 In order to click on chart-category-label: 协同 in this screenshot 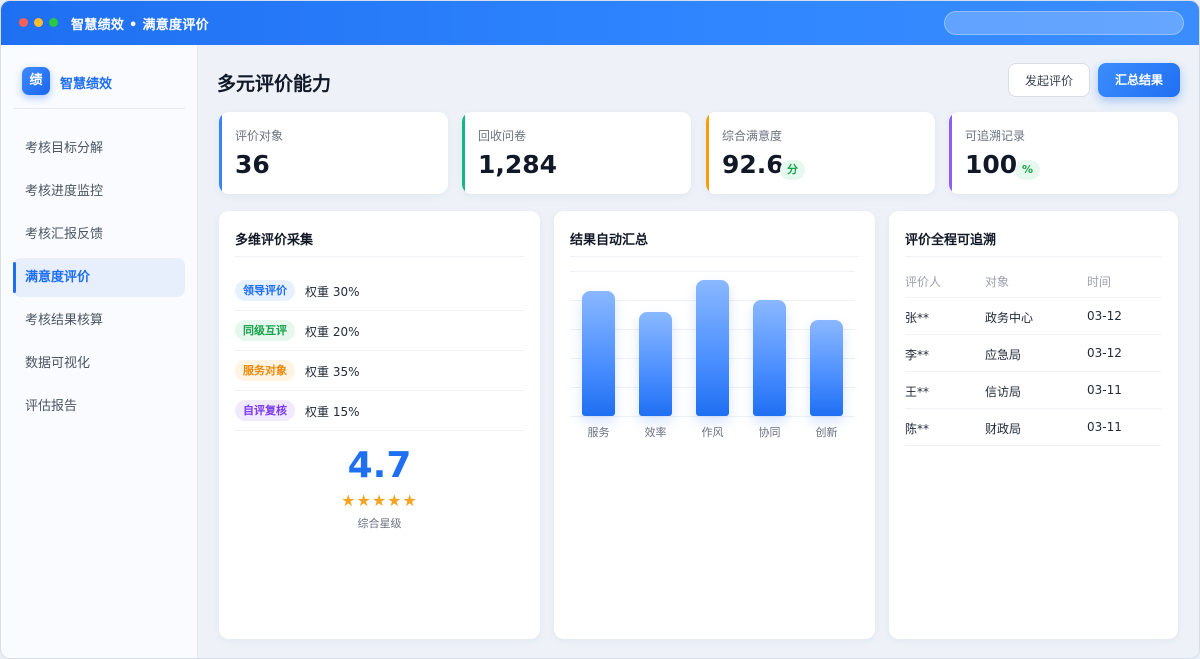, I will do `click(769, 432)`.